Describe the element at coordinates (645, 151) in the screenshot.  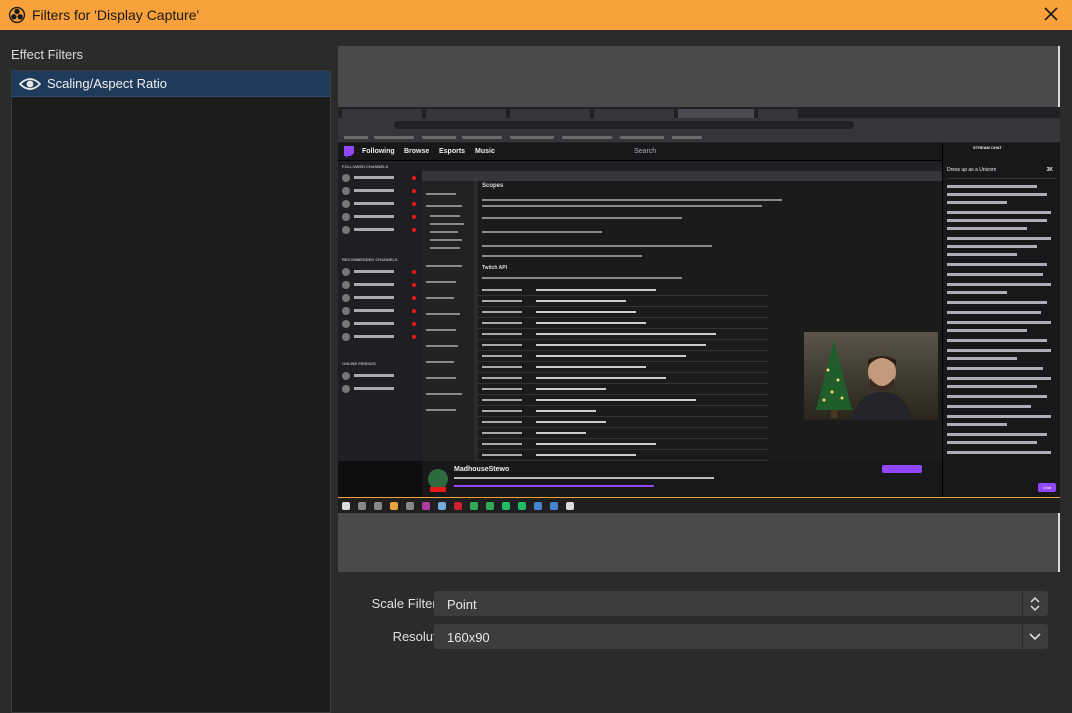
I see `twitch-search: Search` at that location.